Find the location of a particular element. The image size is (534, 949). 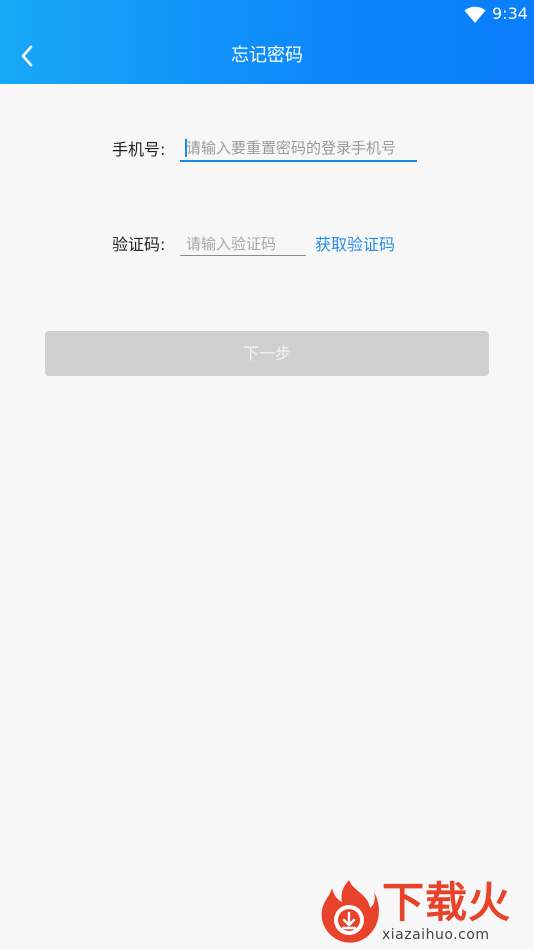

status-bar: 9:34 is located at coordinates (267, 14).